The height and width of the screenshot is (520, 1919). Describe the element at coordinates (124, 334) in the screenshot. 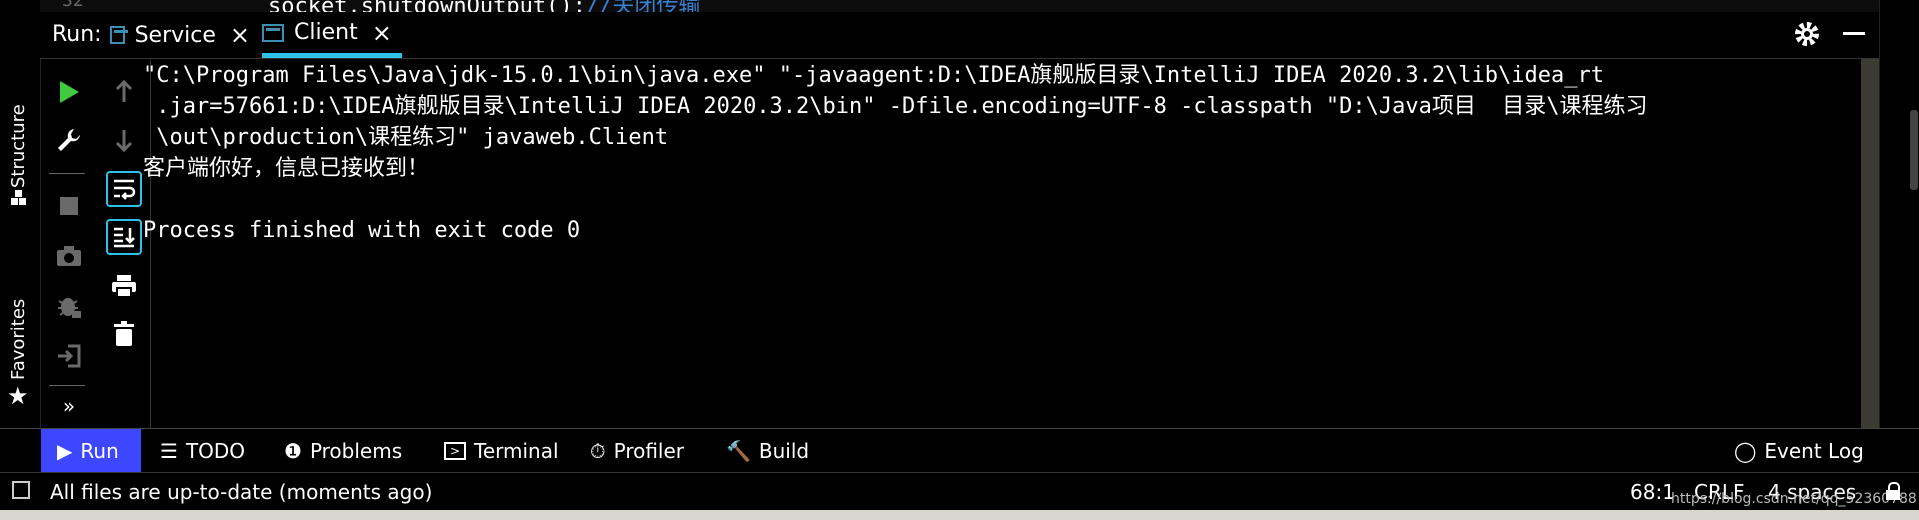

I see `trash-icon` at that location.